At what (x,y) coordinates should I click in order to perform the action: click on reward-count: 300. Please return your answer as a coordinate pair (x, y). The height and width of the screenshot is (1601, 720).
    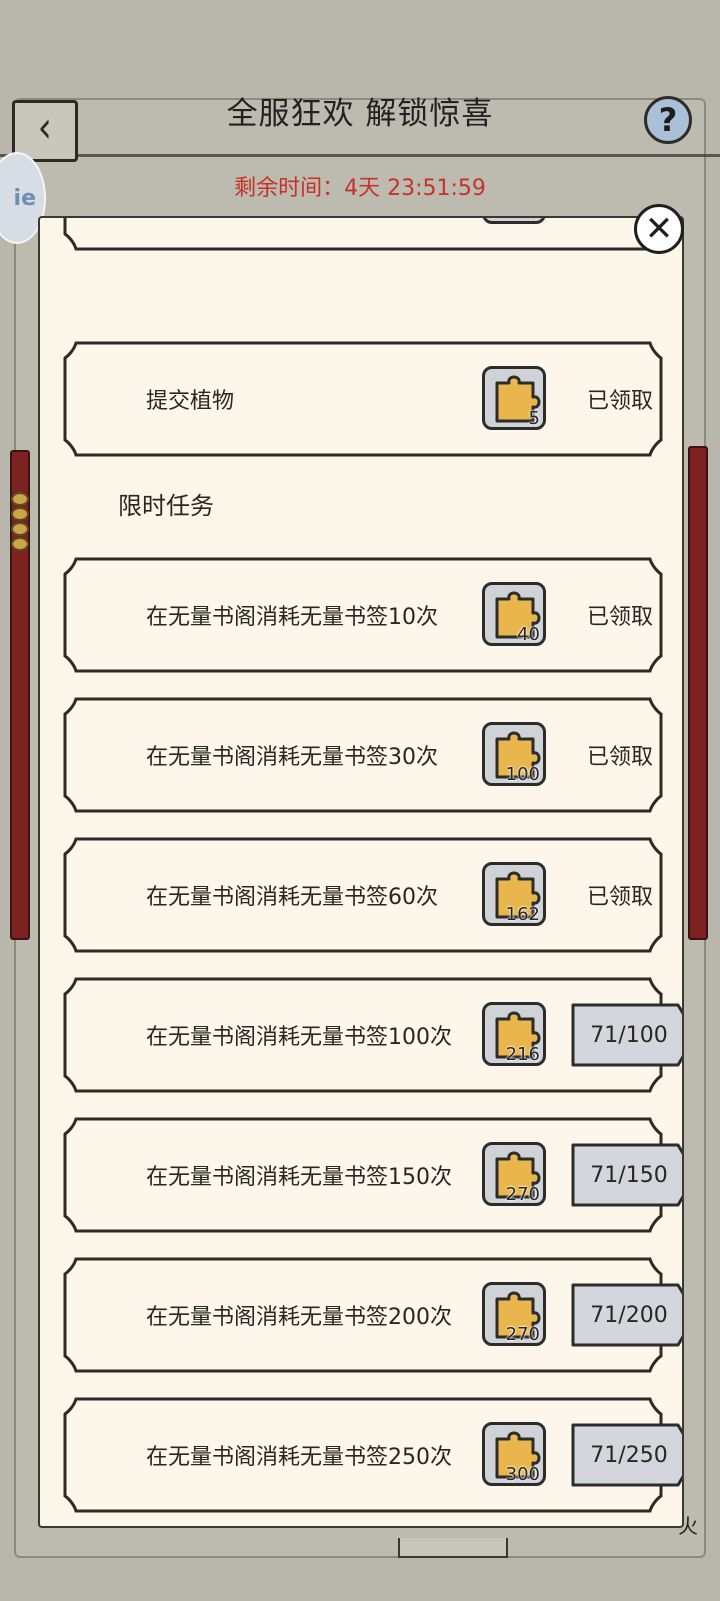
    Looking at the image, I should click on (522, 1474).